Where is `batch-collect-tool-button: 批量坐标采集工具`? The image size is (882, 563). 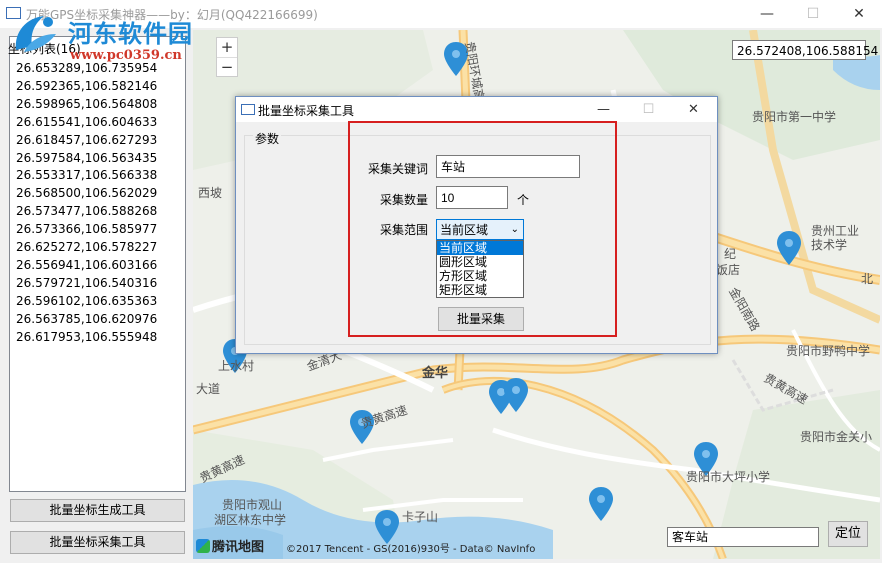 batch-collect-tool-button: 批量坐标采集工具 is located at coordinates (97, 542).